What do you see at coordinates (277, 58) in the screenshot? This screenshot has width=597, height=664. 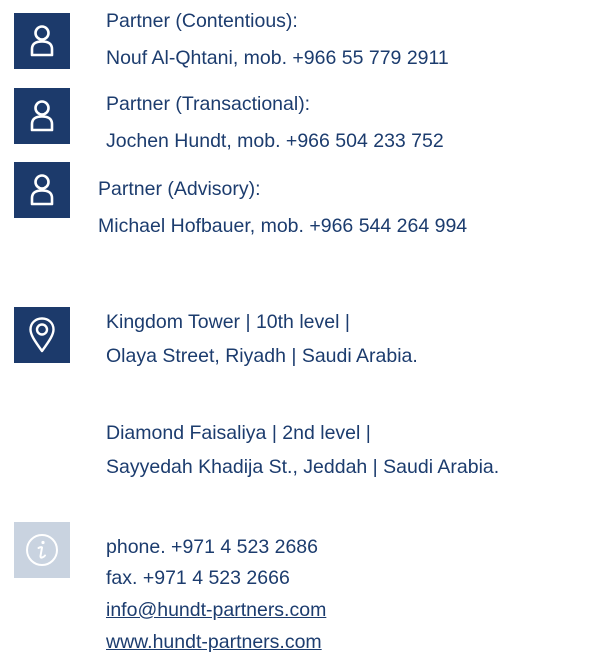 I see `contact-1-detail: Nouf Al-Qhtani, mob. +966 55 779 2911` at bounding box center [277, 58].